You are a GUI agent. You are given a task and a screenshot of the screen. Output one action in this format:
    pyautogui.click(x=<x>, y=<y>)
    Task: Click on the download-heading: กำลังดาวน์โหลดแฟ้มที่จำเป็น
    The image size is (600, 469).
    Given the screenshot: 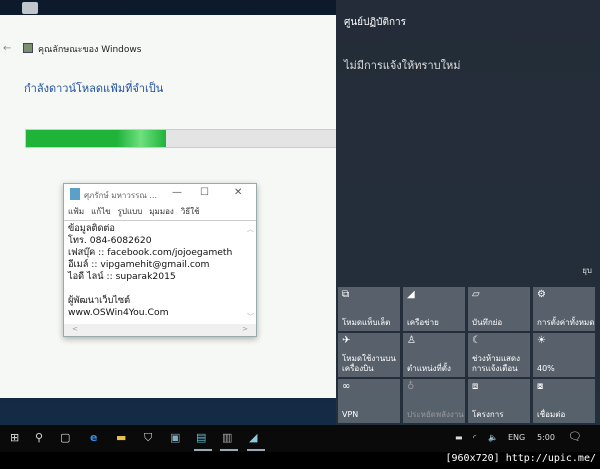 What is the action you would take?
    pyautogui.click(x=94, y=88)
    